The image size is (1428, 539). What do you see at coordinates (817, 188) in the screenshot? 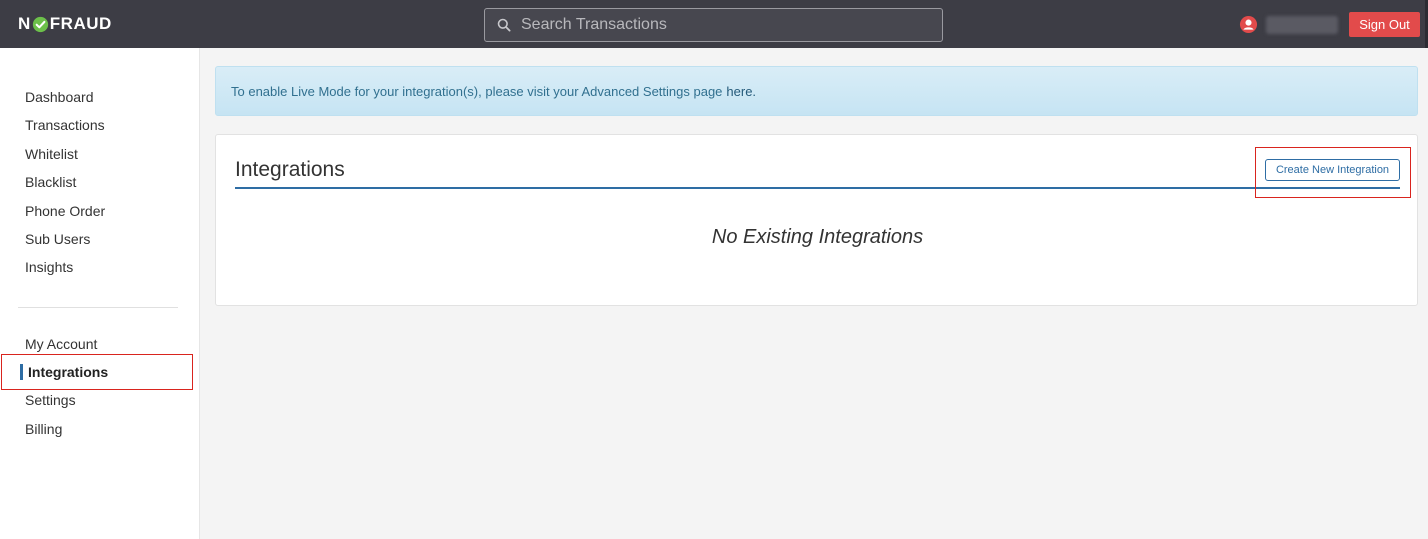
I see `title-underline` at bounding box center [817, 188].